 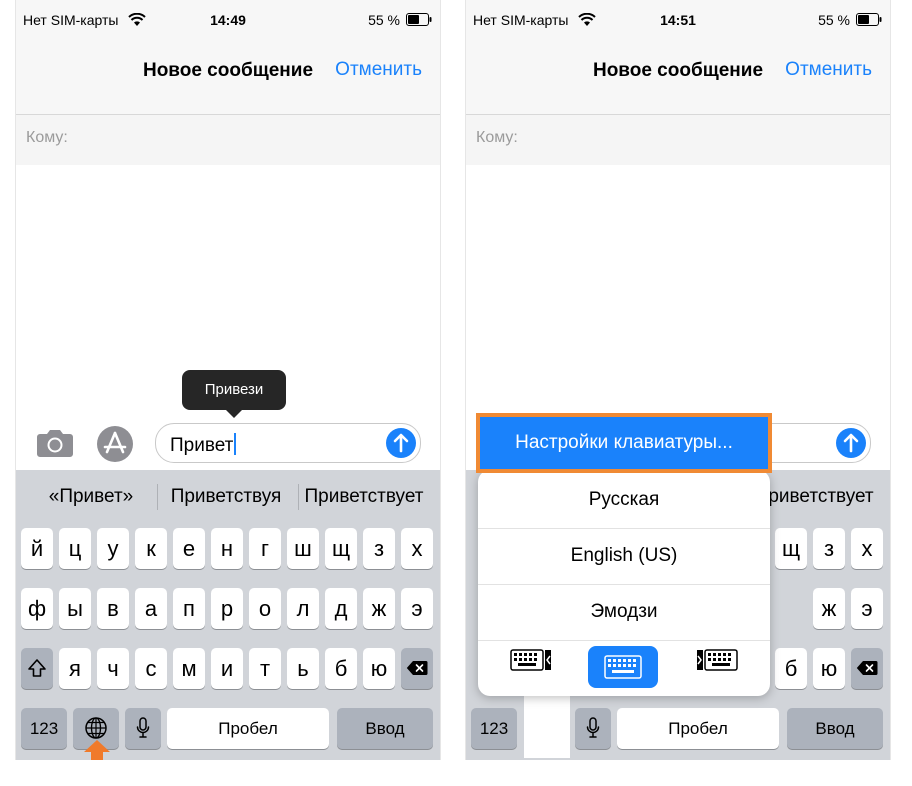 What do you see at coordinates (228, 20) in the screenshot?
I see `status-bar: Нет SIM-карты 14:49 55 %` at bounding box center [228, 20].